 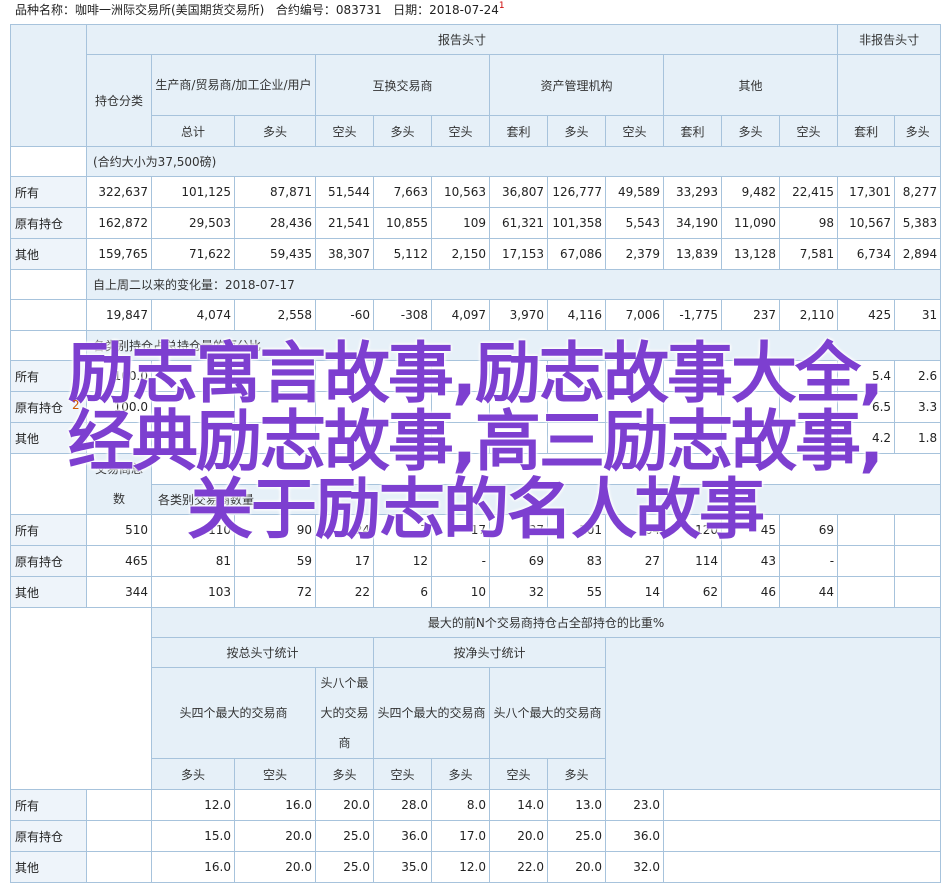 What do you see at coordinates (918, 438) in the screenshot?
I see `pct-cell: 1.8` at bounding box center [918, 438].